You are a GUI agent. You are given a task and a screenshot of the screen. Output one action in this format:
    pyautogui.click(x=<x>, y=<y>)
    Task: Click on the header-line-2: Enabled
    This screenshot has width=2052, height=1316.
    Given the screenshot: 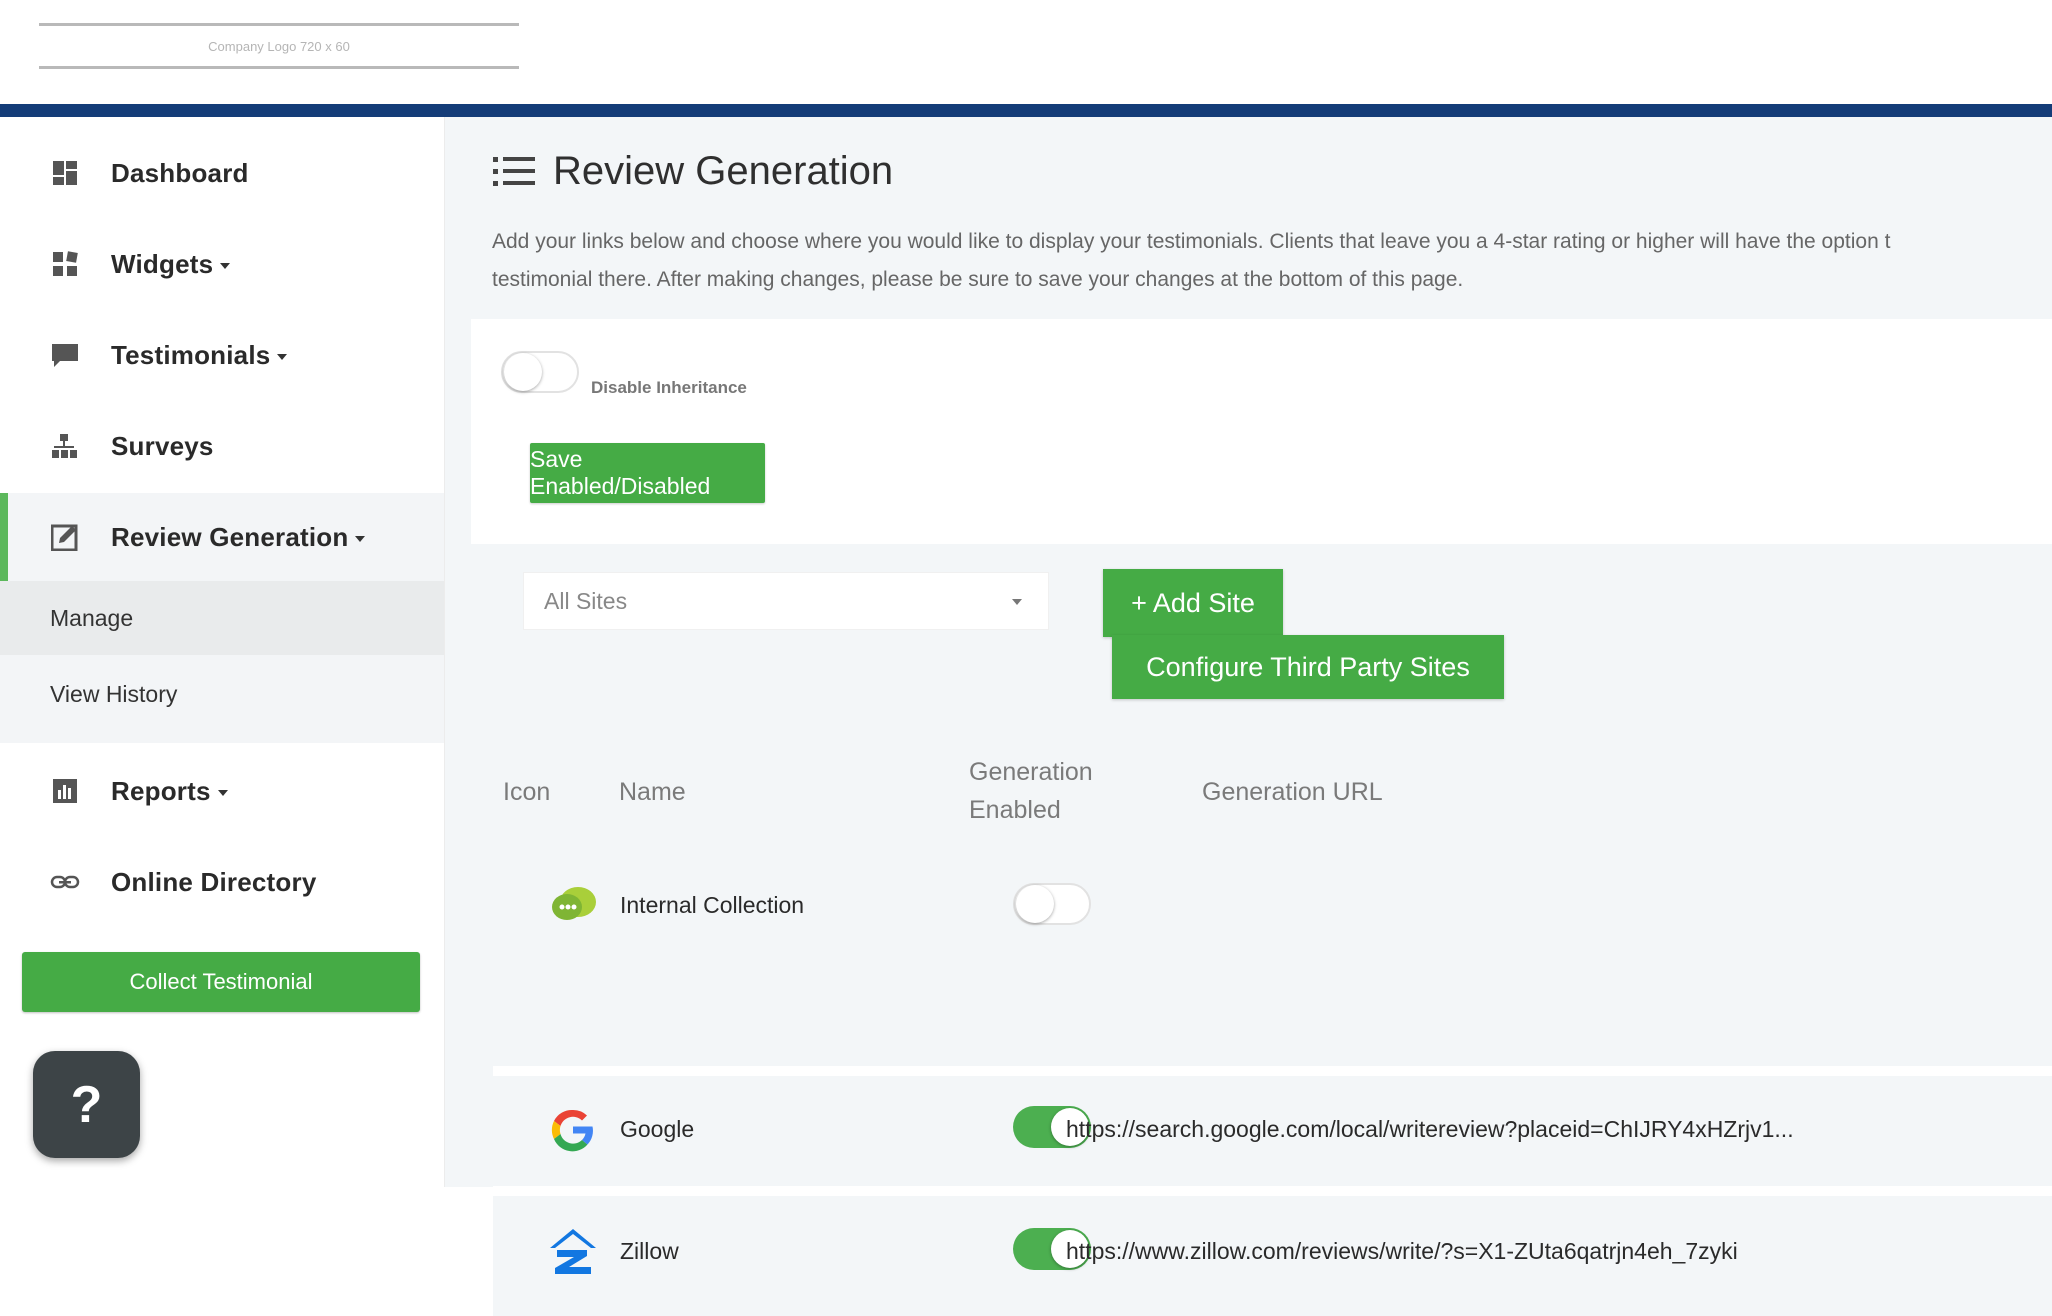 What is the action you would take?
    pyautogui.click(x=1015, y=810)
    